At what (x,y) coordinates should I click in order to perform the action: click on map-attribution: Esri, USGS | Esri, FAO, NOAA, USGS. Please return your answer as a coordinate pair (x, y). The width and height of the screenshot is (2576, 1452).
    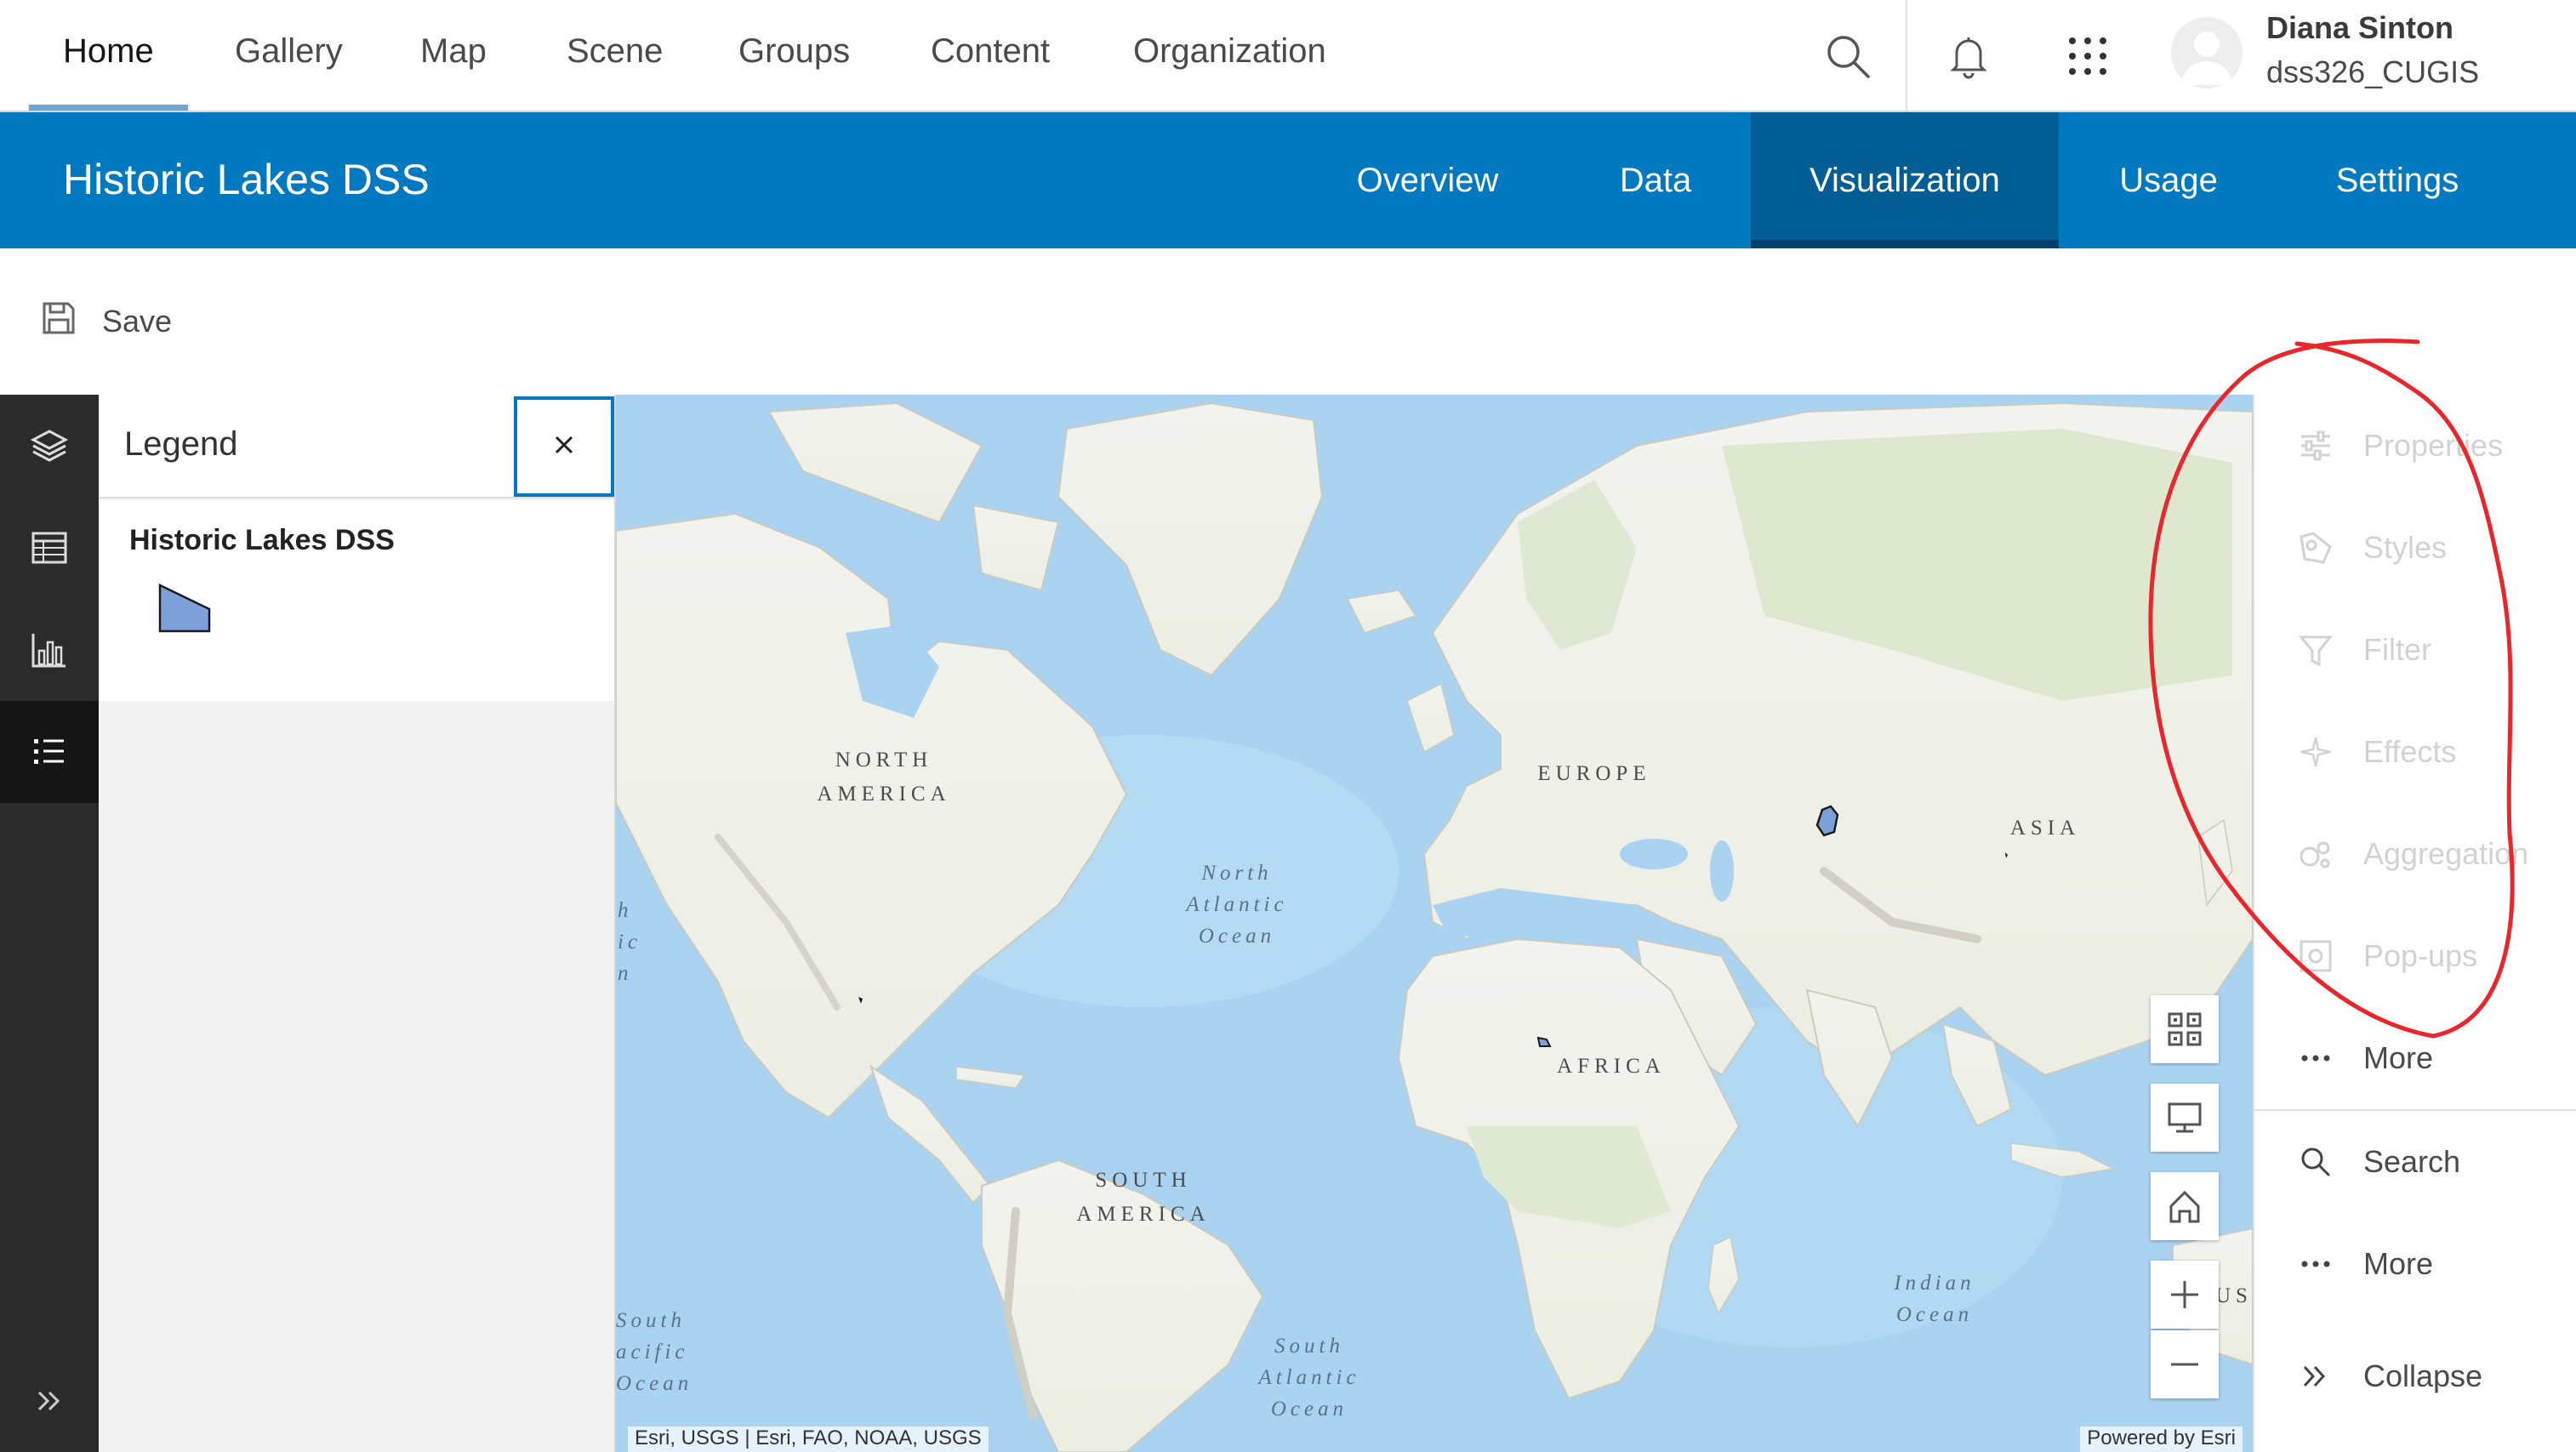
    Looking at the image, I should click on (808, 1439).